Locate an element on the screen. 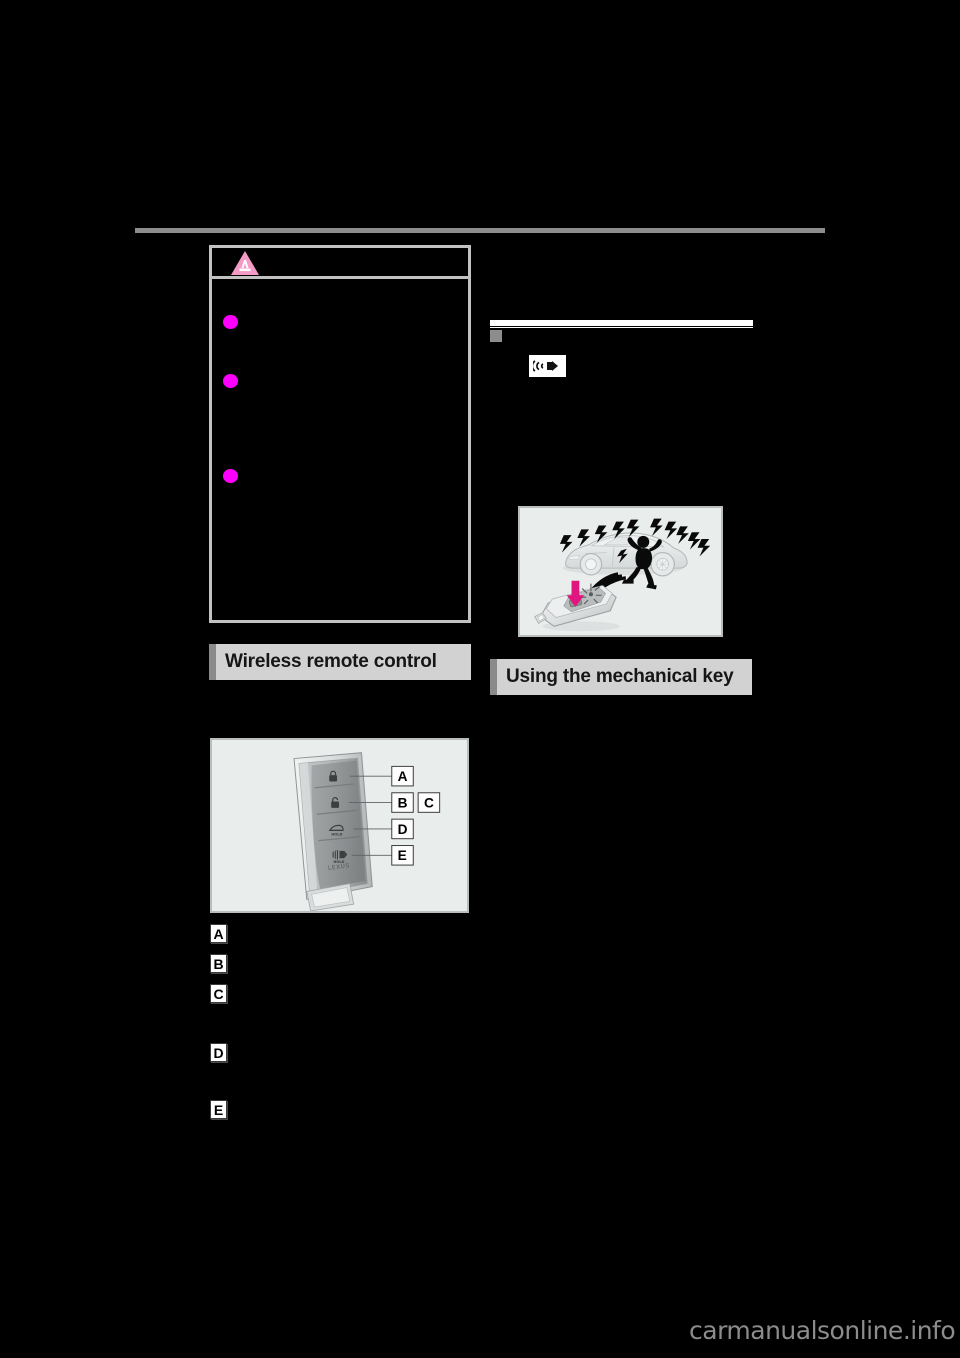  key-fob-illustration: HOLD HOLD LEXUS A B C D E is located at coordinates (367, 831).